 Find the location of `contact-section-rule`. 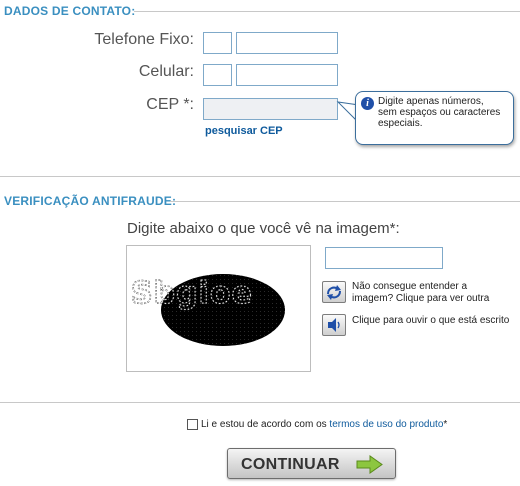

contact-section-rule is located at coordinates (327, 11).